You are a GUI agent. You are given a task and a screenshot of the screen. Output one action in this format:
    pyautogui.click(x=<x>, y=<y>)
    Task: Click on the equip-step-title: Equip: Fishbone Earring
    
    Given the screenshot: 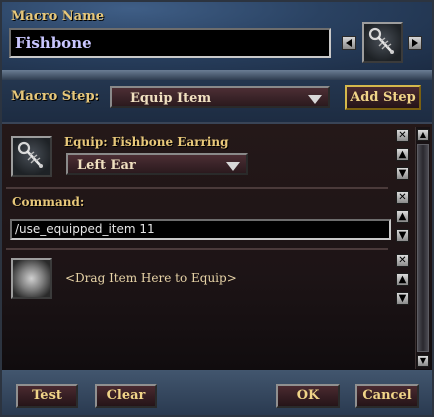 What is the action you would take?
    pyautogui.click(x=146, y=142)
    